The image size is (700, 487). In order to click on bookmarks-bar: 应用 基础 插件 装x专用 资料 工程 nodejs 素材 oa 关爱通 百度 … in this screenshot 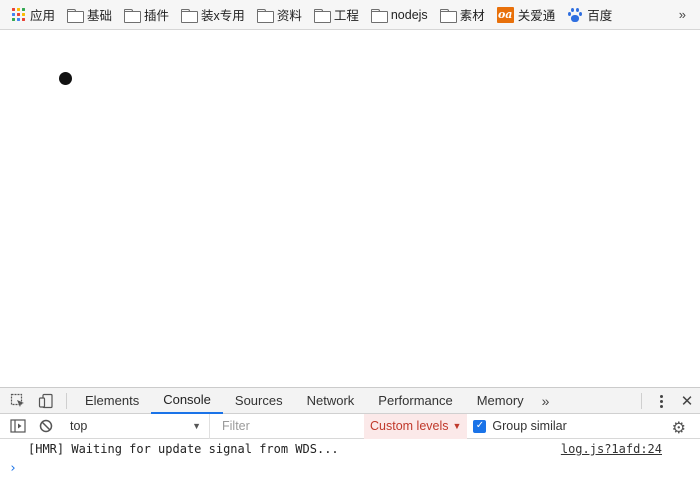, I will do `click(350, 15)`.